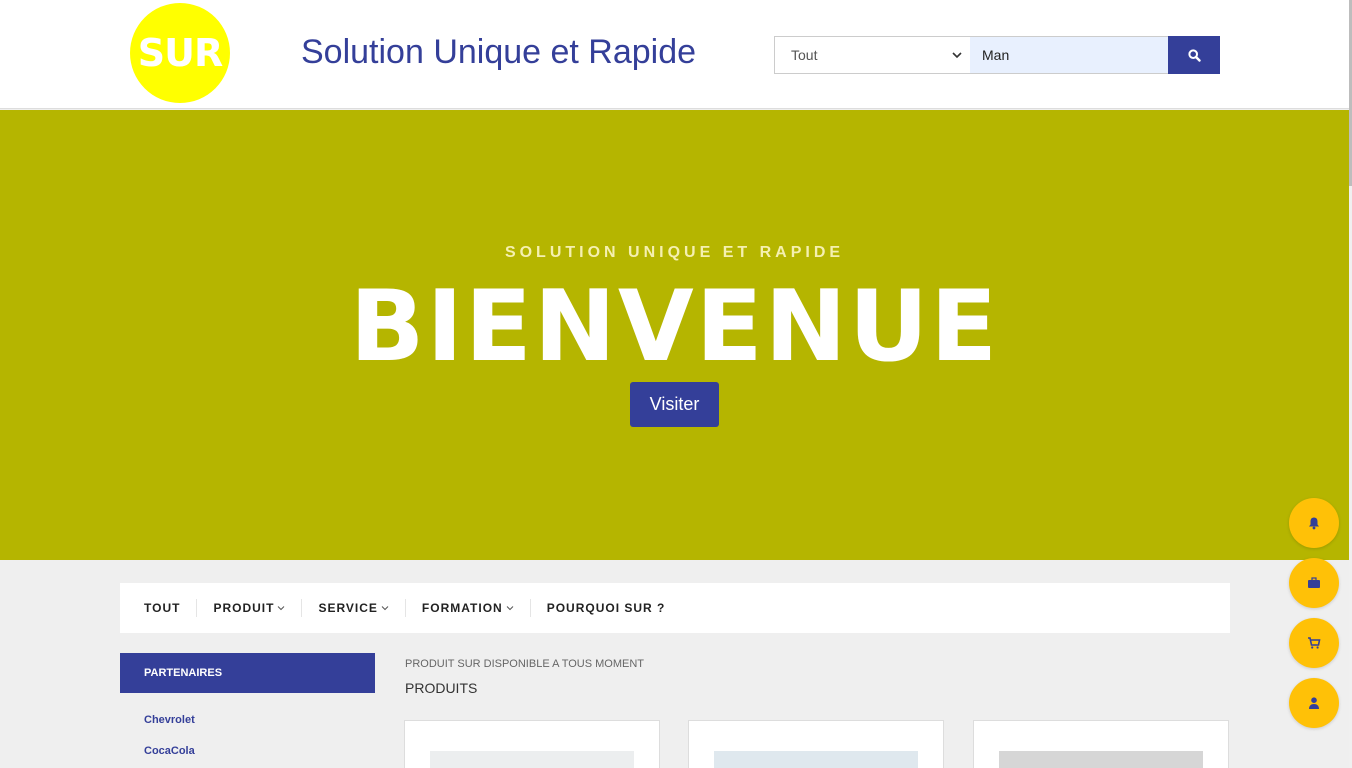 The height and width of the screenshot is (768, 1352). What do you see at coordinates (244, 608) in the screenshot?
I see `nav-item-label: PRODUIT` at bounding box center [244, 608].